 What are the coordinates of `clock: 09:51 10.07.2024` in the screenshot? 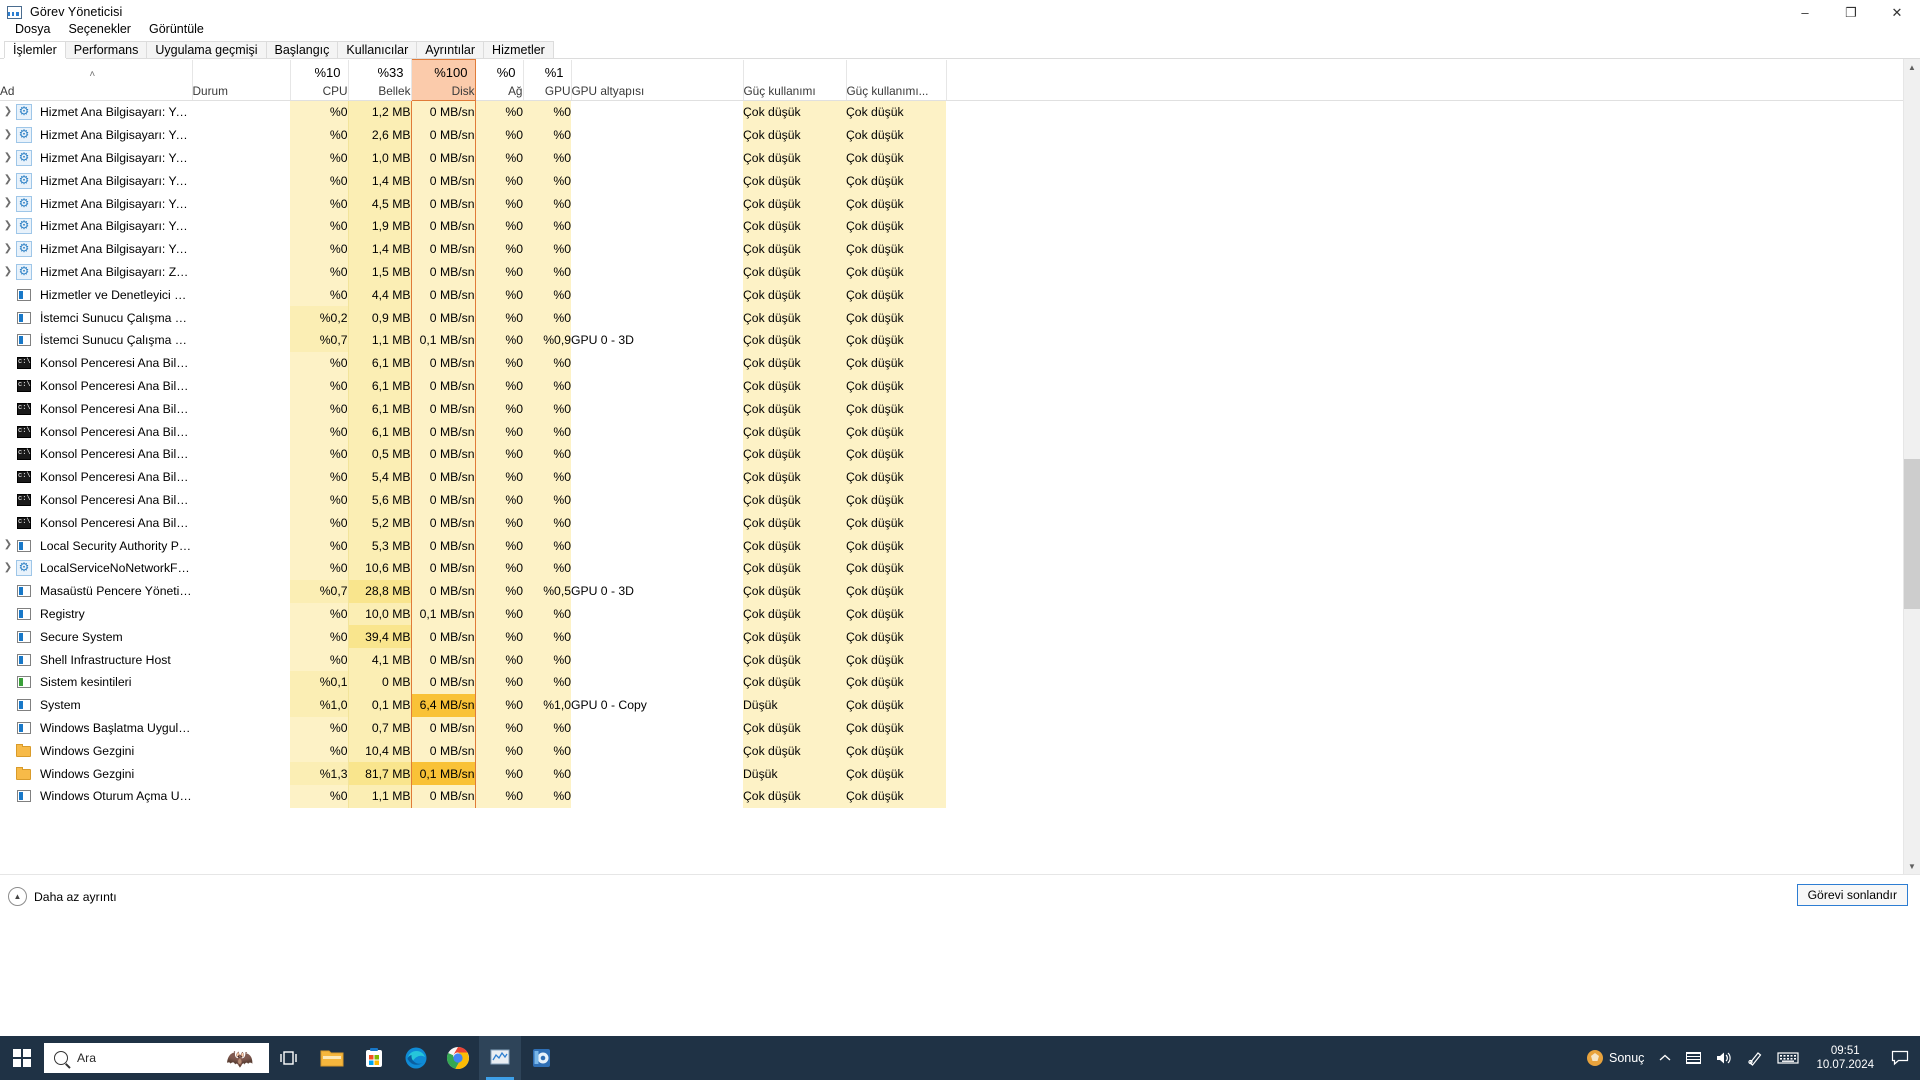 It's located at (1845, 1058).